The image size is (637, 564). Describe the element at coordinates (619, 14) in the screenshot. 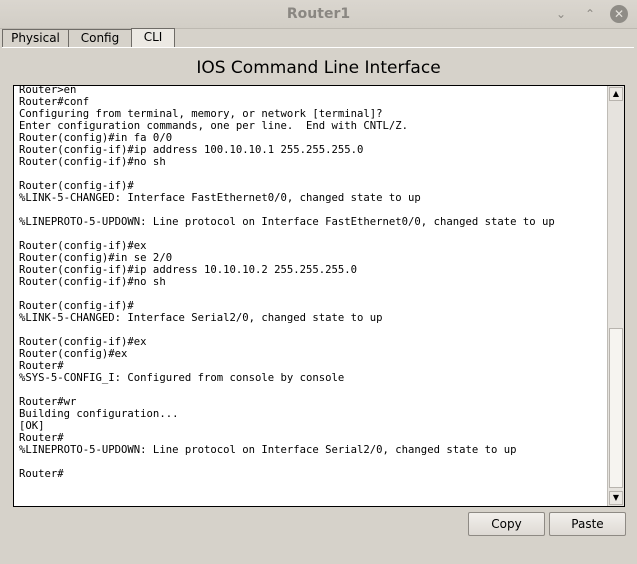

I see `close-icon: ✕` at that location.